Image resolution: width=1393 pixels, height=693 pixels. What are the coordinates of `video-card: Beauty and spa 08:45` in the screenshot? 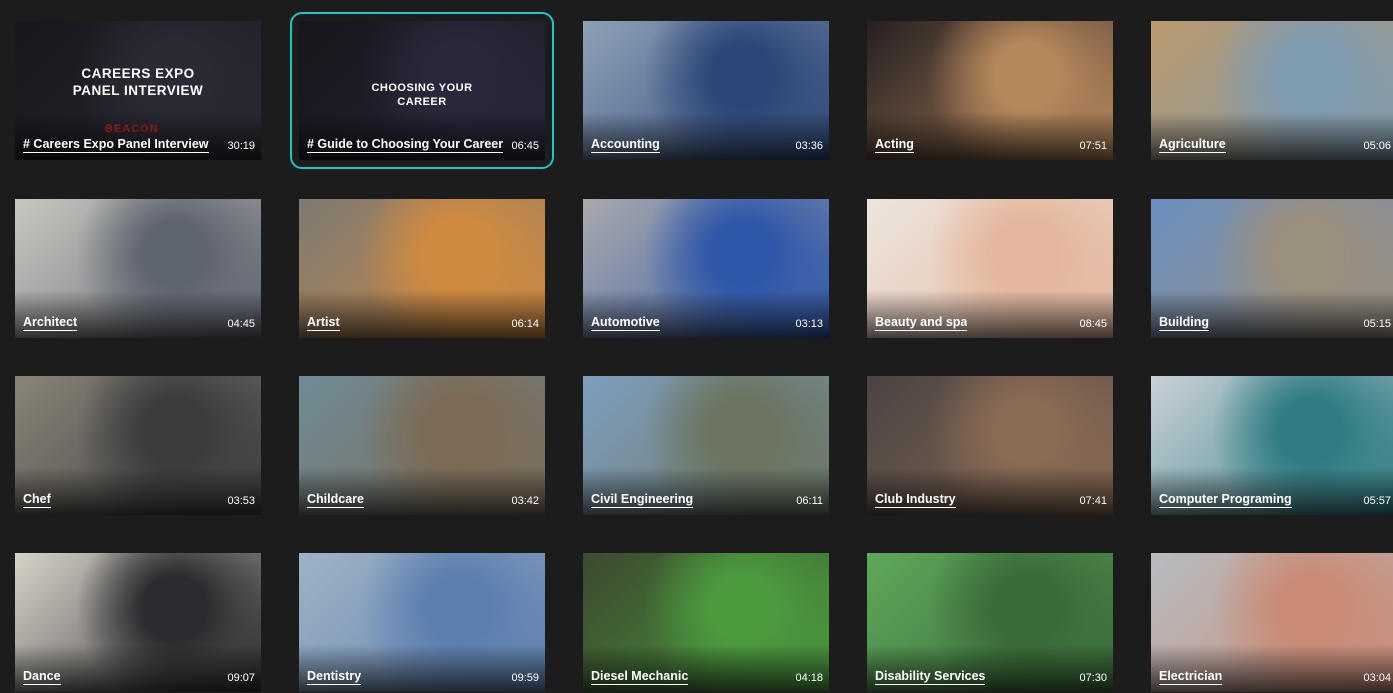 It's located at (990, 268).